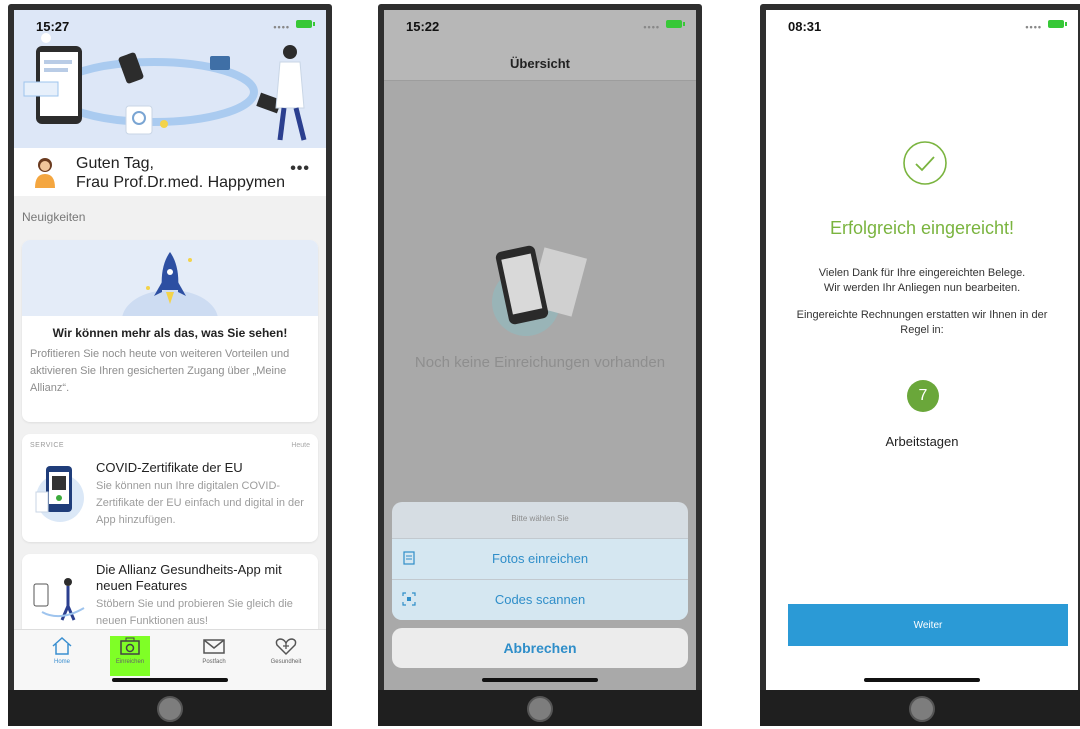  What do you see at coordinates (922, 441) in the screenshot?
I see `days-label: Arbeitstagen` at bounding box center [922, 441].